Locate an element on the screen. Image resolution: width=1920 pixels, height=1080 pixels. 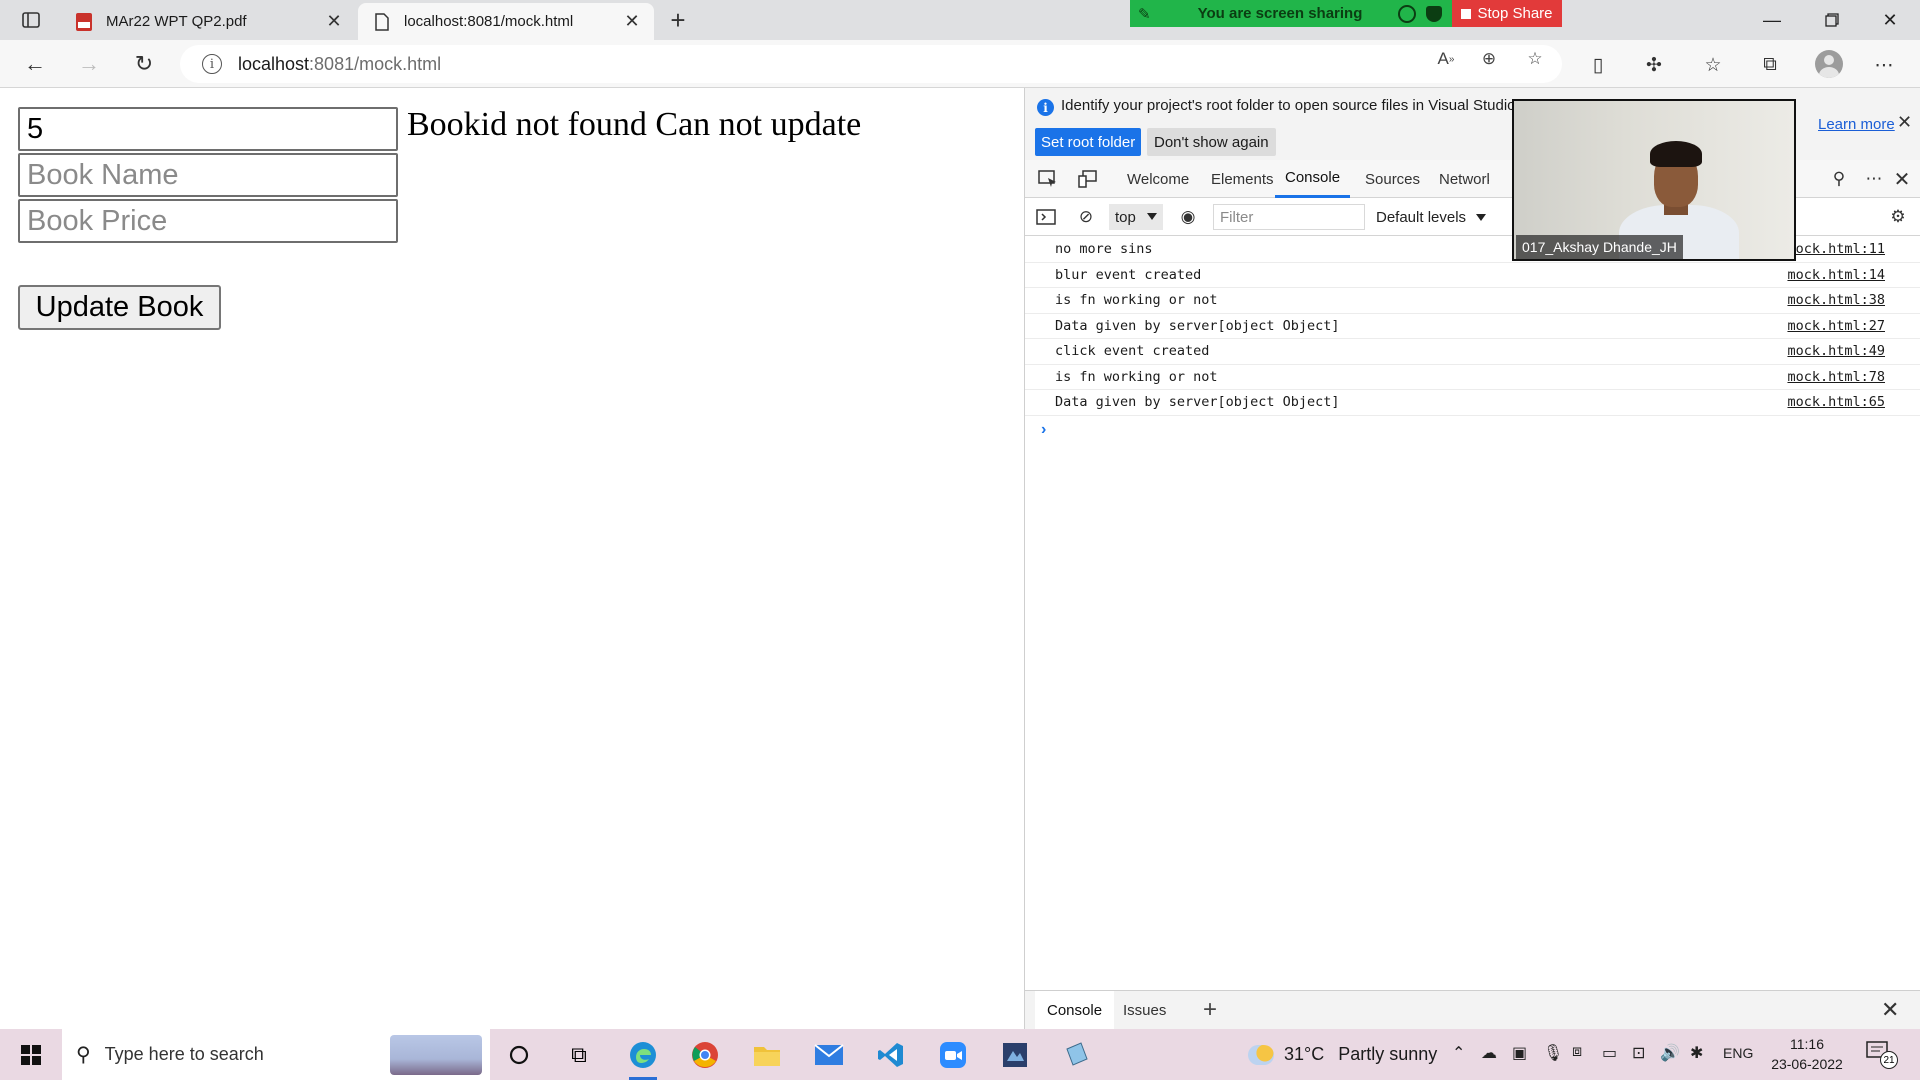
learn-more-link: Learn more is located at coordinates (1856, 124).